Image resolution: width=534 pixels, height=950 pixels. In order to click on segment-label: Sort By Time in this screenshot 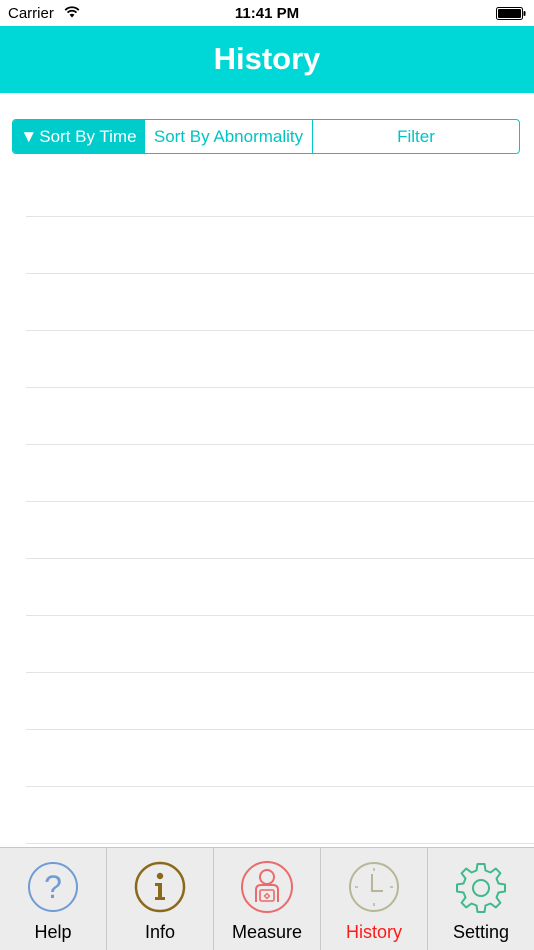, I will do `click(88, 136)`.